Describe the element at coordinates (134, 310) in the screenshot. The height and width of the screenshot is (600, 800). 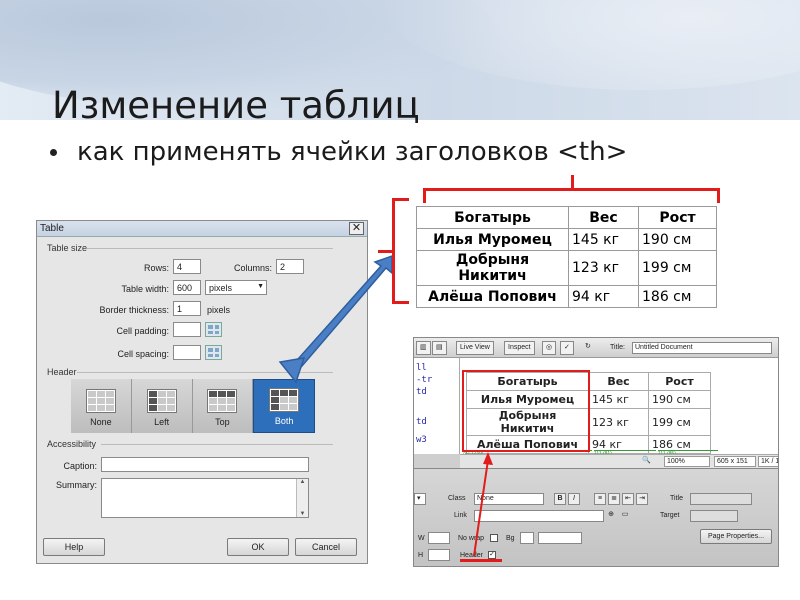
I see `border-label: Border thickness:` at that location.